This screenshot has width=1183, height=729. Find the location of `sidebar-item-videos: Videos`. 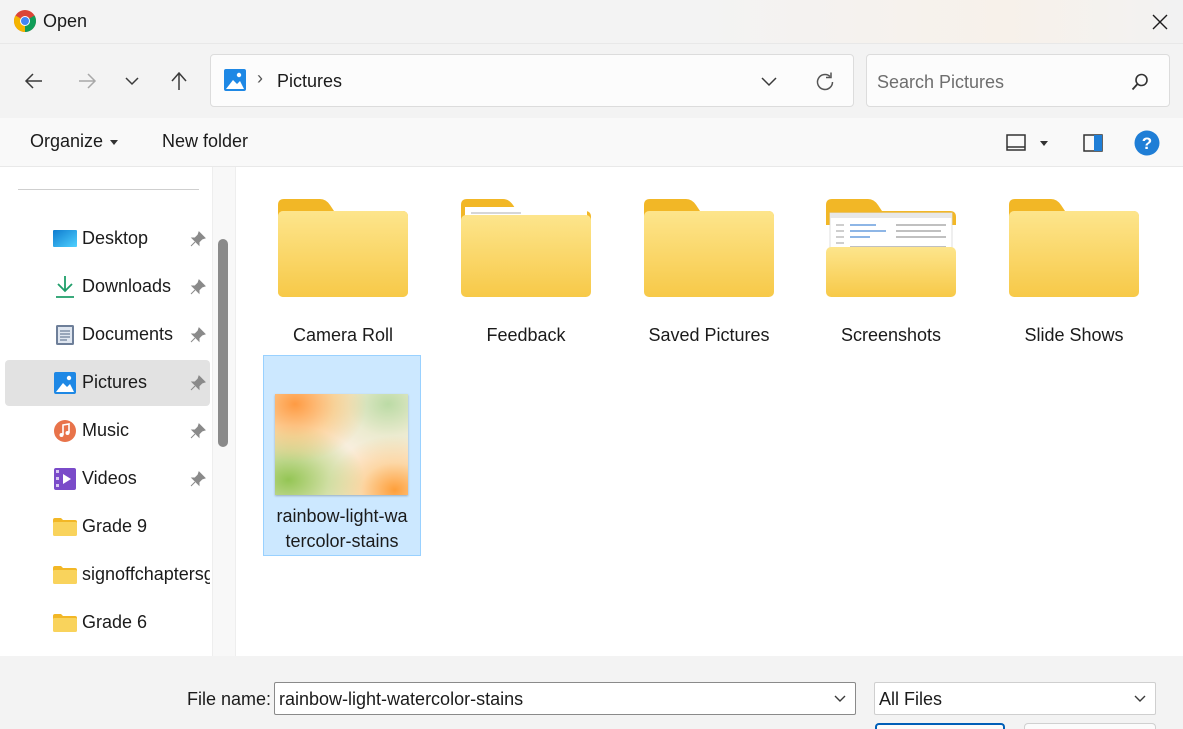

sidebar-item-videos: Videos is located at coordinates (107, 479).